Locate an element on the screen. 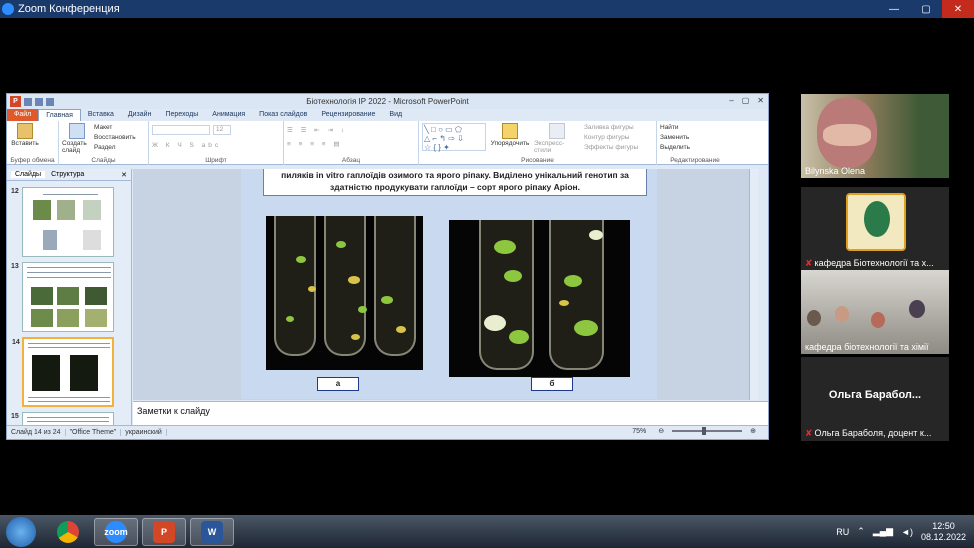 Image resolution: width=974 pixels, height=548 pixels. tray-overflow-icon: ⌃ is located at coordinates (861, 531).